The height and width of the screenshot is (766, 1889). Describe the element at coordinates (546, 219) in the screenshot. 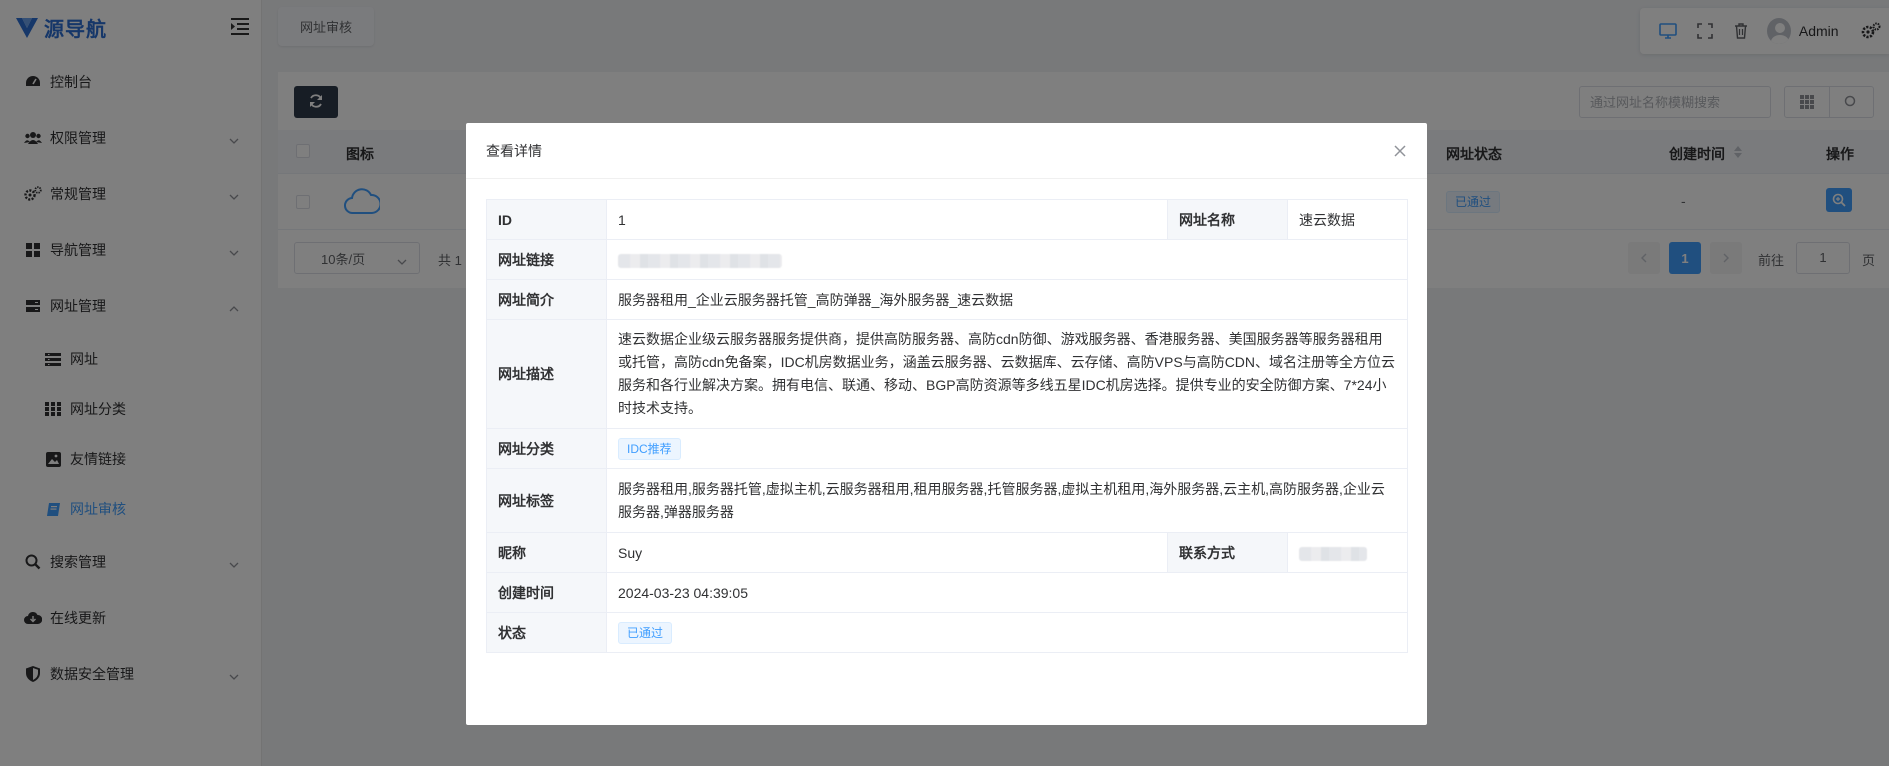

I see `id-label: ID` at that location.